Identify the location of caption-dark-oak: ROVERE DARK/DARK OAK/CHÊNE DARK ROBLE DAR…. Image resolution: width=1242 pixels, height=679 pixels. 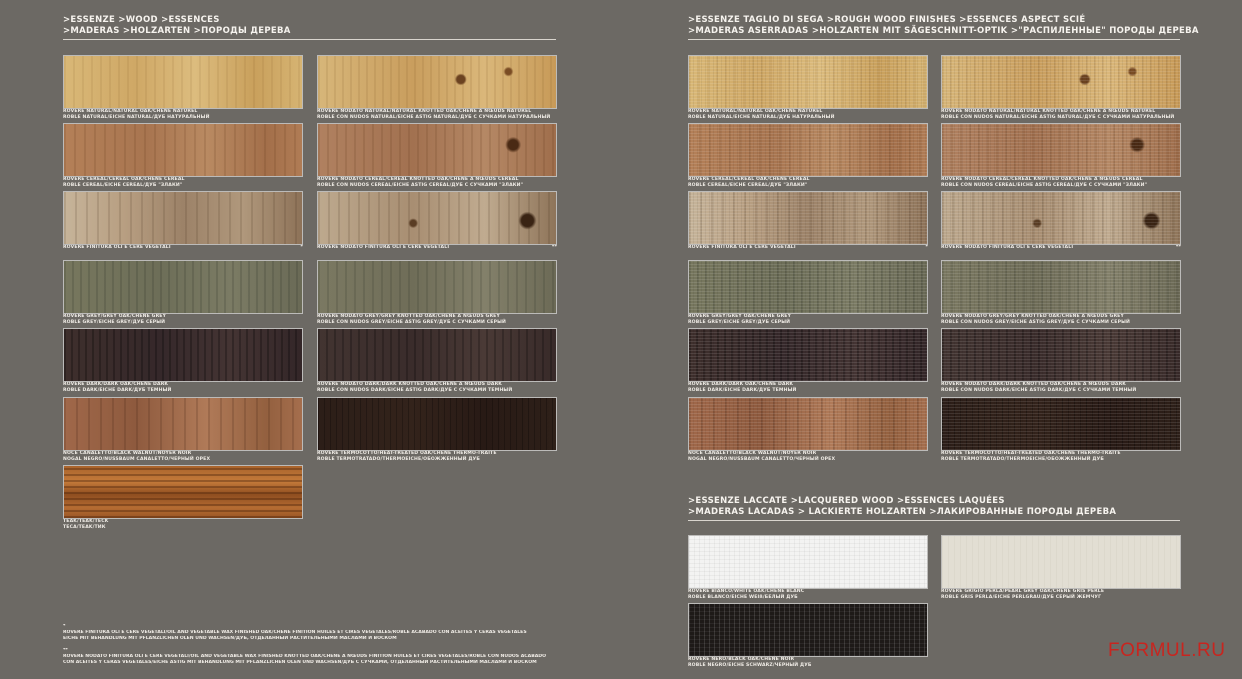
(117, 387).